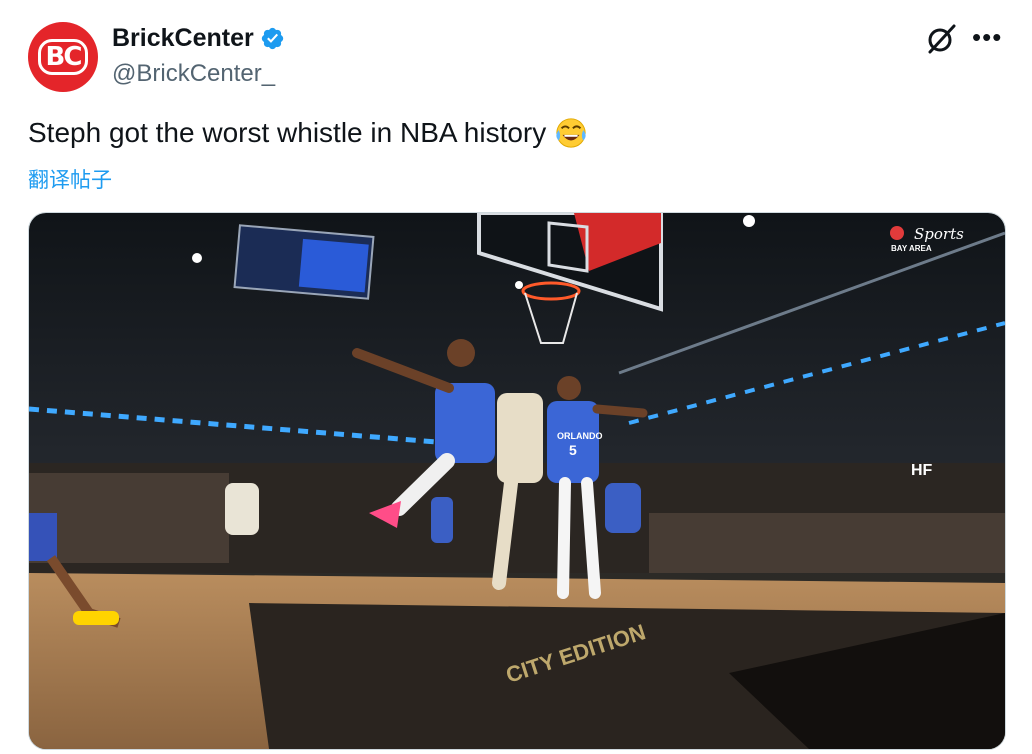 The height and width of the screenshot is (754, 1032). I want to click on translate-post-link: 翻译帖子, so click(70, 179).